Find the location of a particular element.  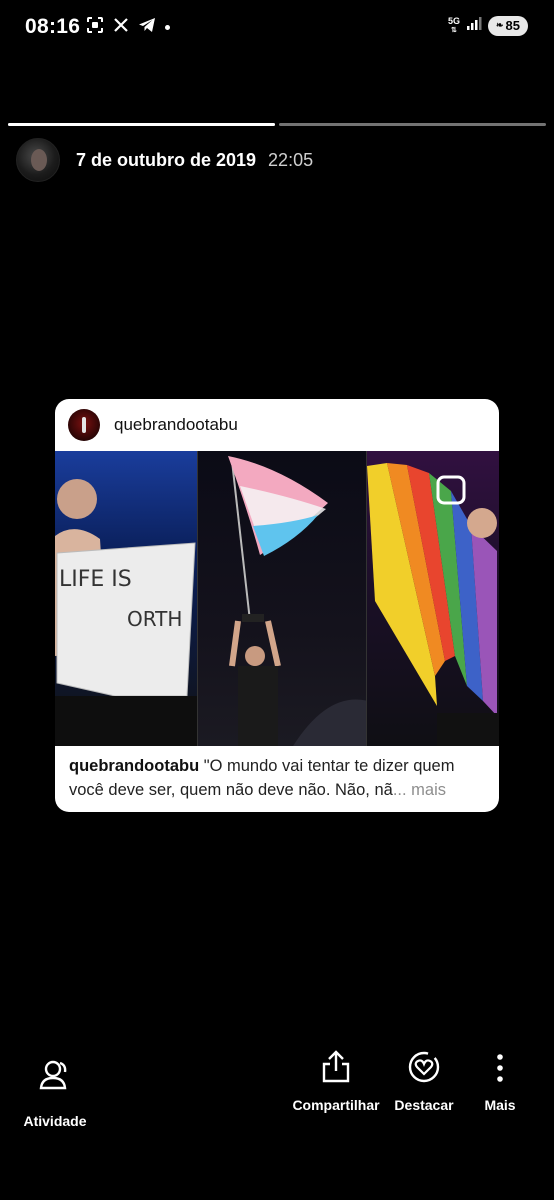

status-notification-icons is located at coordinates (128, 27).